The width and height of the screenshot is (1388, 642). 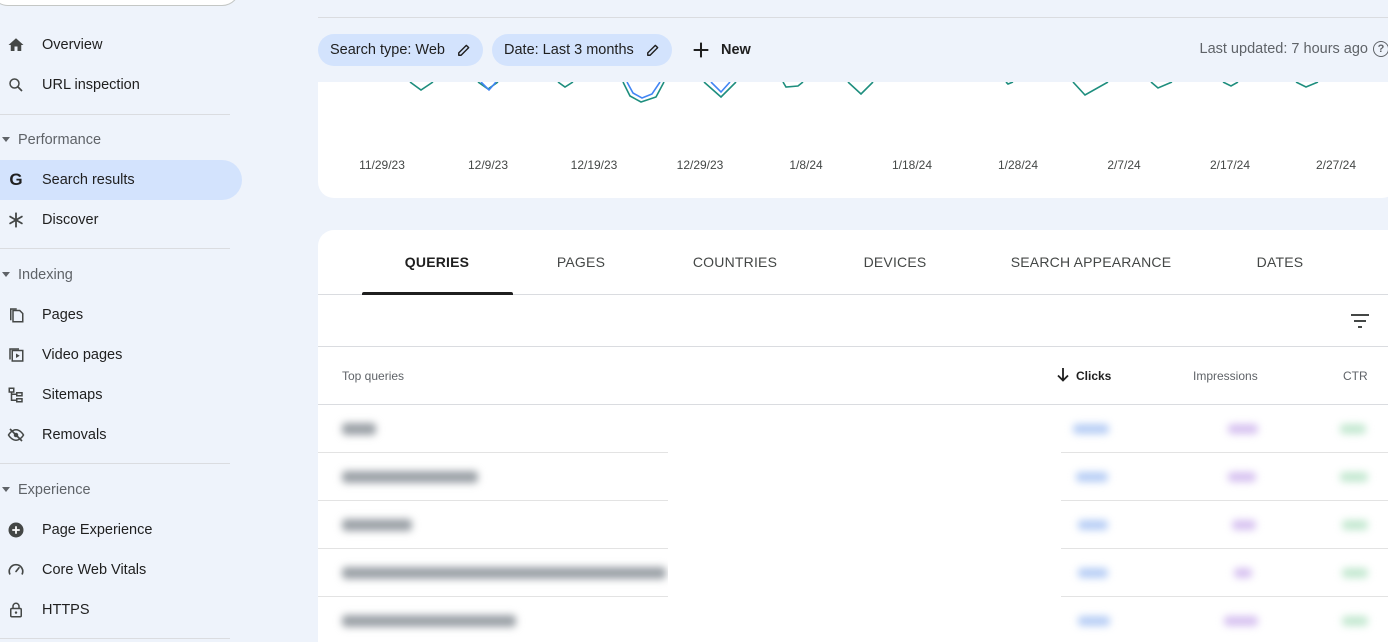 I want to click on x-tick-label: 11/29/23, so click(x=382, y=165).